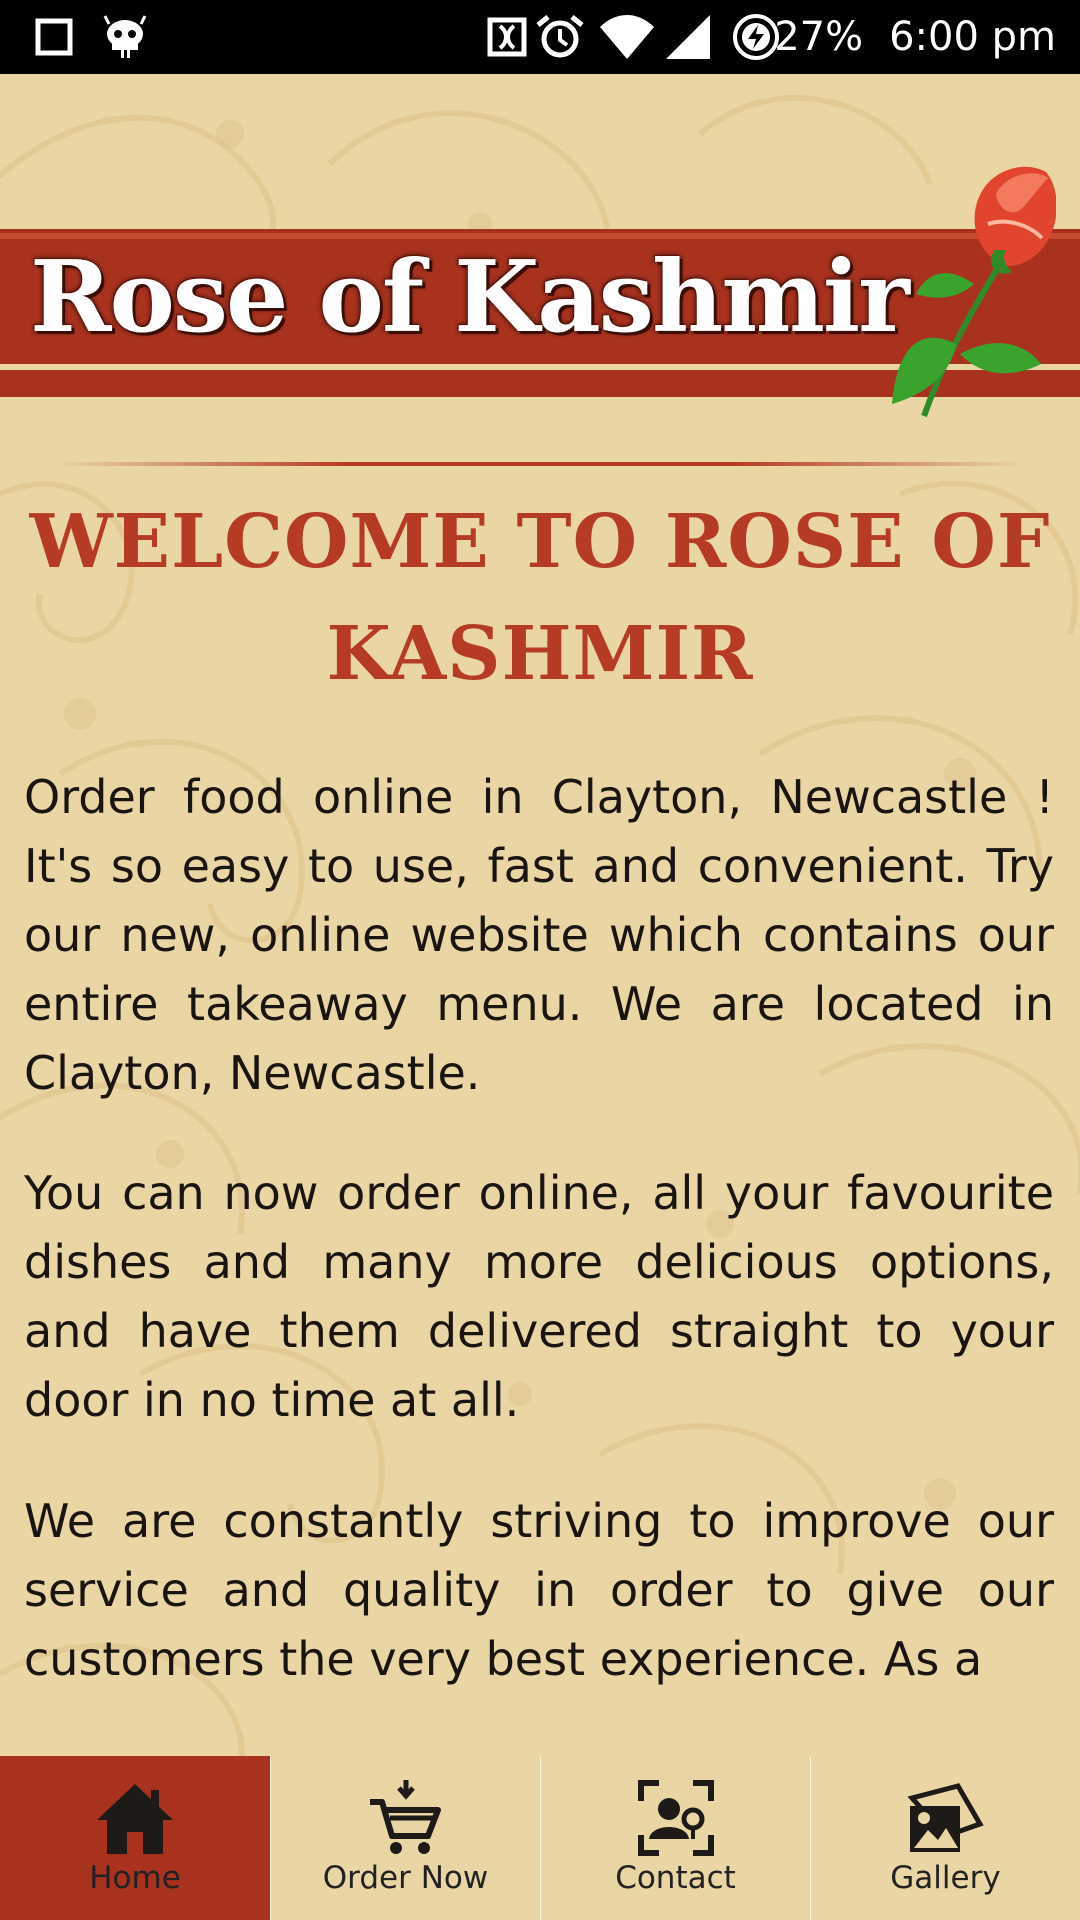 This screenshot has height=1920, width=1080. Describe the element at coordinates (406, 1818) in the screenshot. I see `cart-icon` at that location.